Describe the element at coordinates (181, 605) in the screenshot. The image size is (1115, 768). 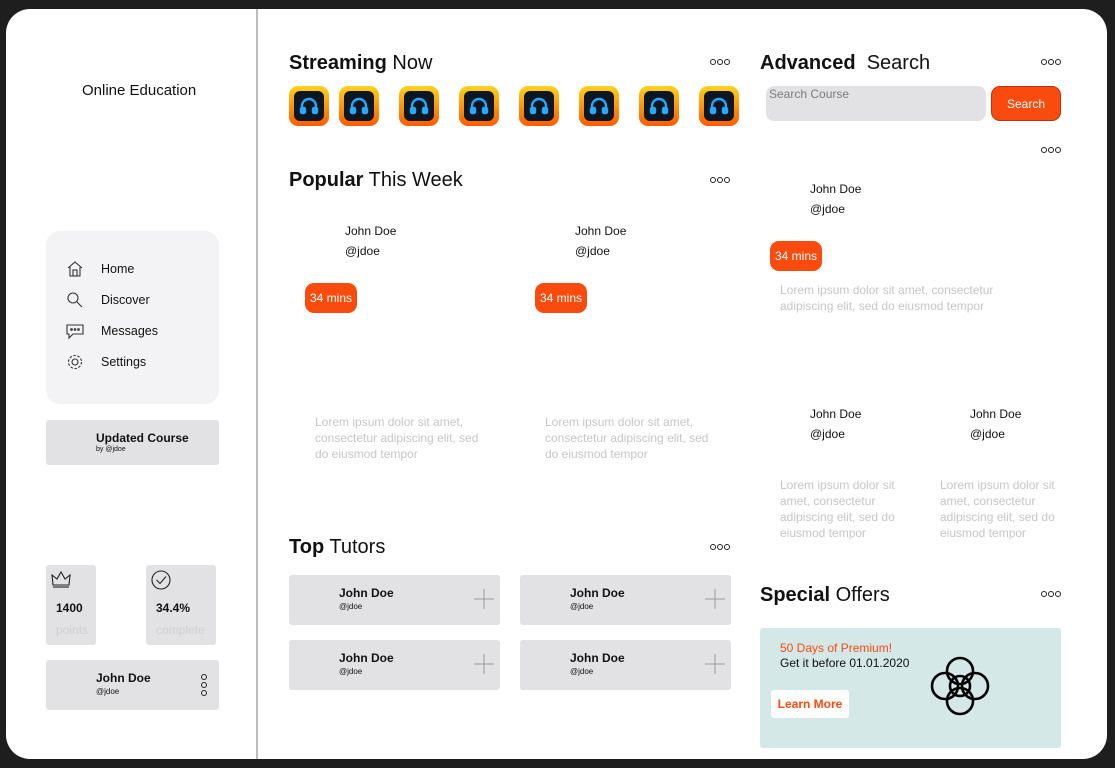
I see `complete-stat: 34.4% complete` at that location.